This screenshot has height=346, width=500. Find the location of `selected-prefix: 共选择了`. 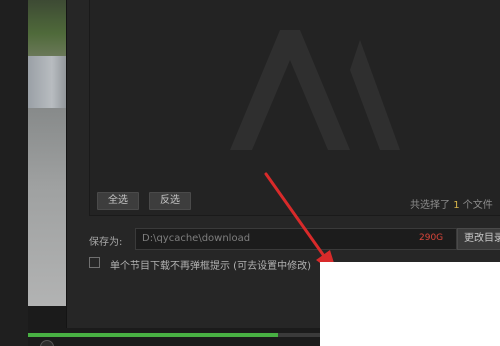

selected-prefix: 共选择了 is located at coordinates (430, 205).